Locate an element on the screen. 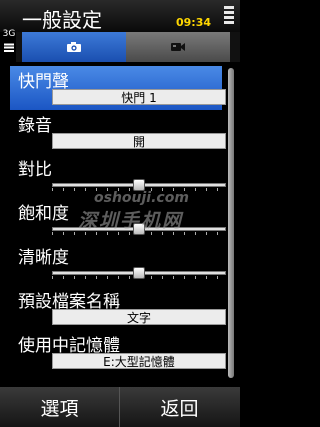 Image resolution: width=320 pixels, height=427 pixels. signal-strength-icon is located at coordinates (9, 47).